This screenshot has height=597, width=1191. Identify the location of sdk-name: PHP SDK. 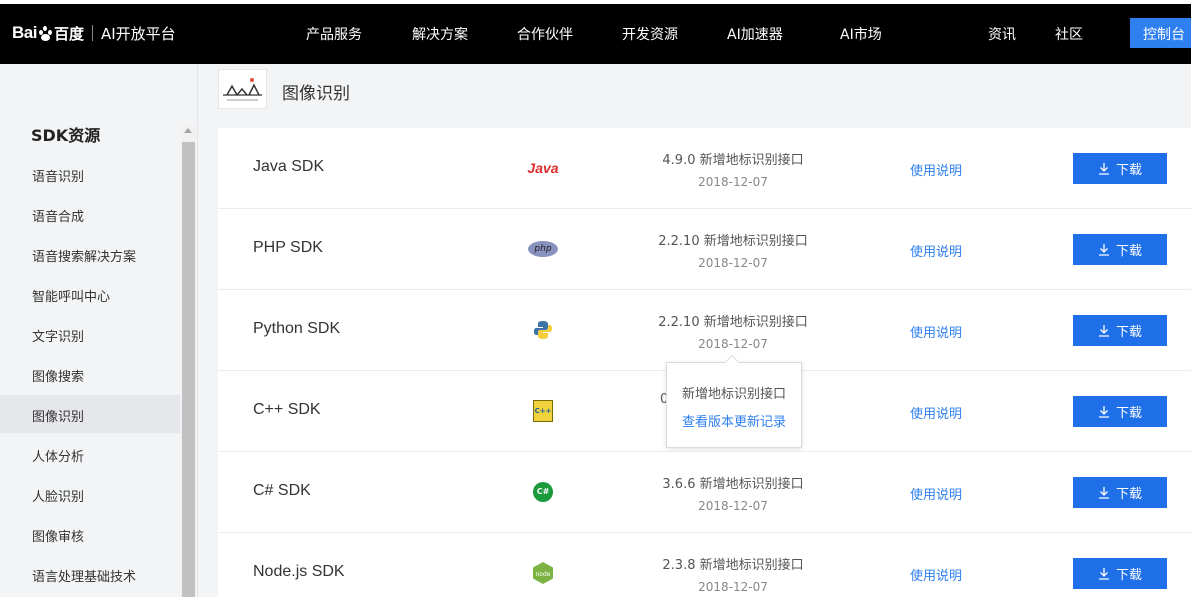
(288, 247).